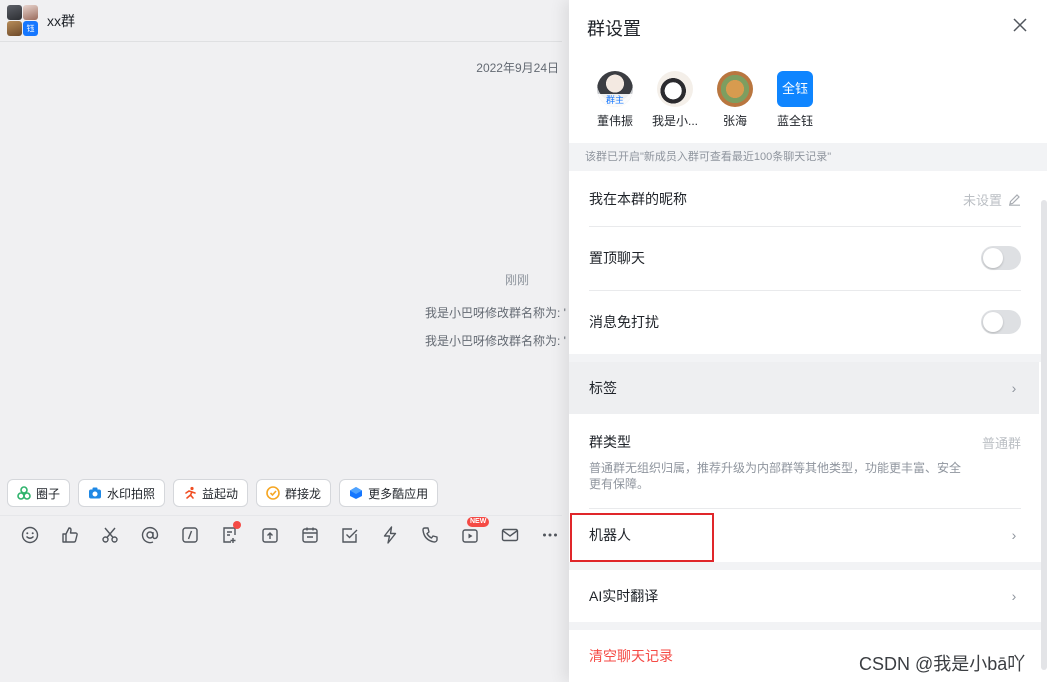 Image resolution: width=1047 pixels, height=682 pixels. Describe the element at coordinates (398, 493) in the screenshot. I see `app-chip-label: 更多酷应用` at that location.